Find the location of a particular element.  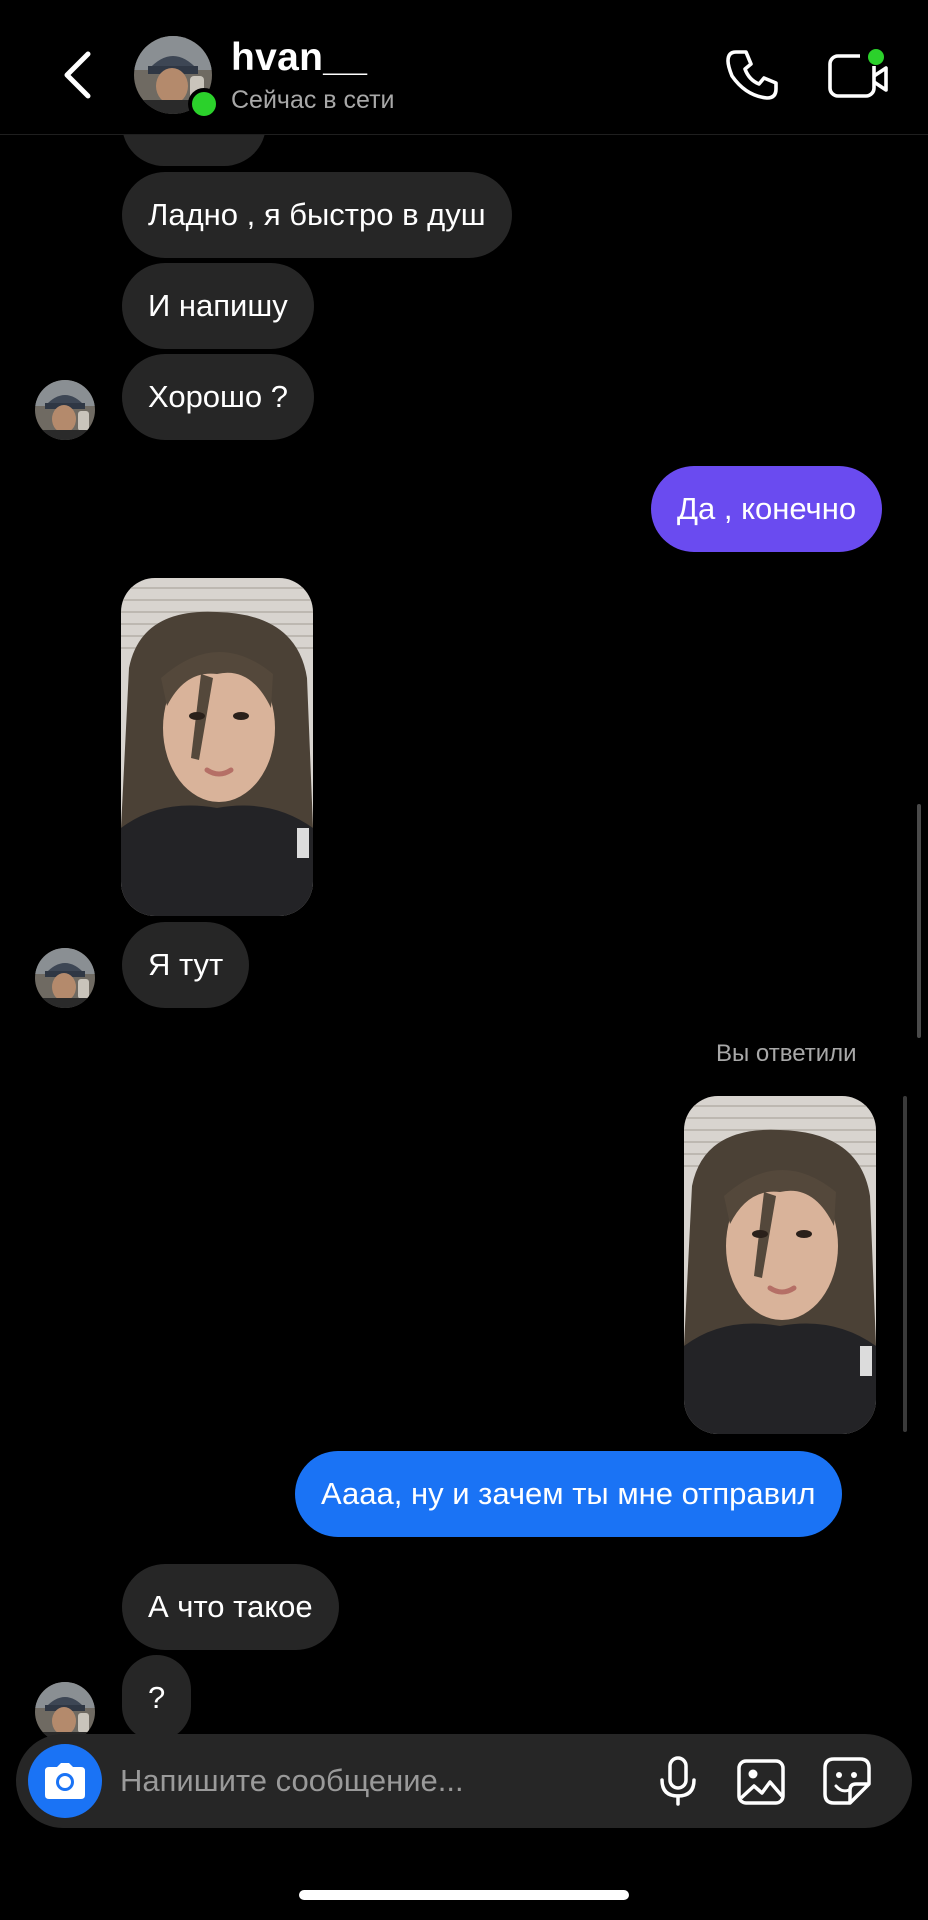

chat-header: hvan__ Сейчас в сети is located at coordinates (464, 67).